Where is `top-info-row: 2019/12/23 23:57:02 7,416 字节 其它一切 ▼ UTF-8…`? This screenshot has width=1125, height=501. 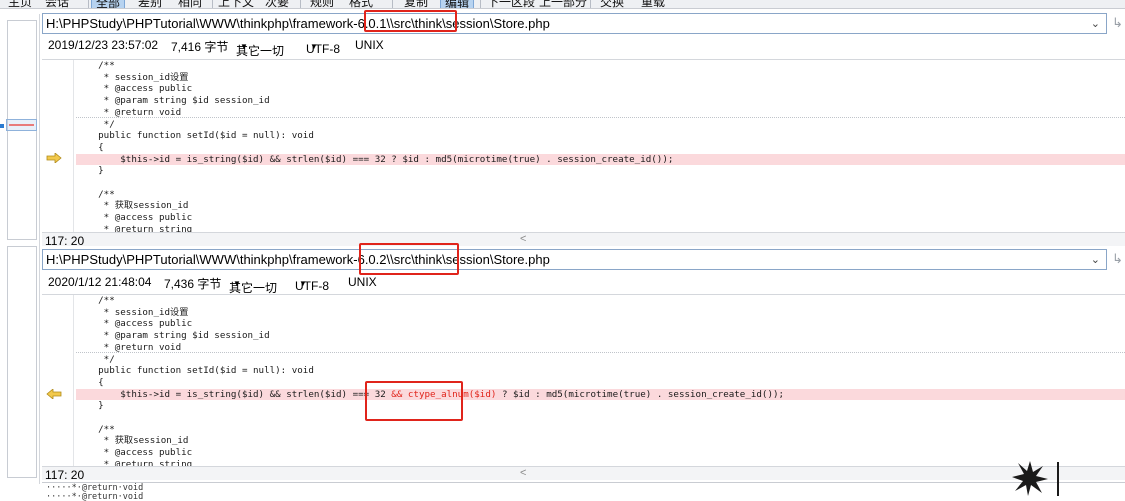
top-info-row: 2019/12/23 23:57:02 7,416 字节 其它一切 ▼ UTF-8… is located at coordinates (583, 46).